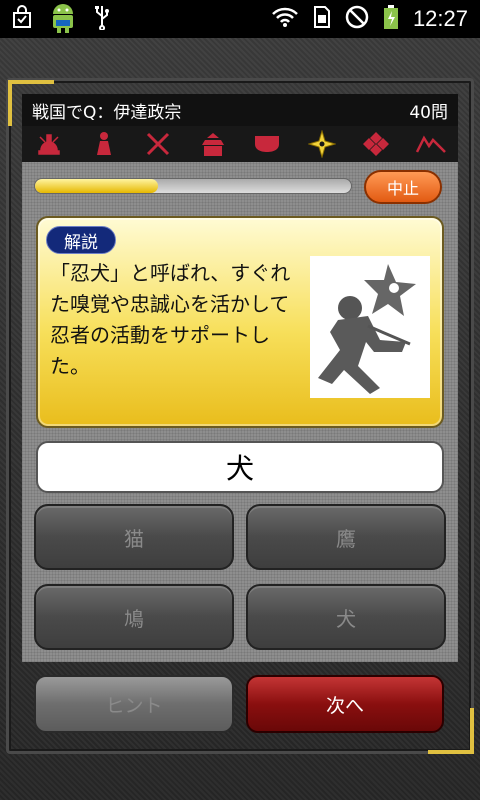  What do you see at coordinates (63, 19) in the screenshot?
I see `android-icon` at bounding box center [63, 19].